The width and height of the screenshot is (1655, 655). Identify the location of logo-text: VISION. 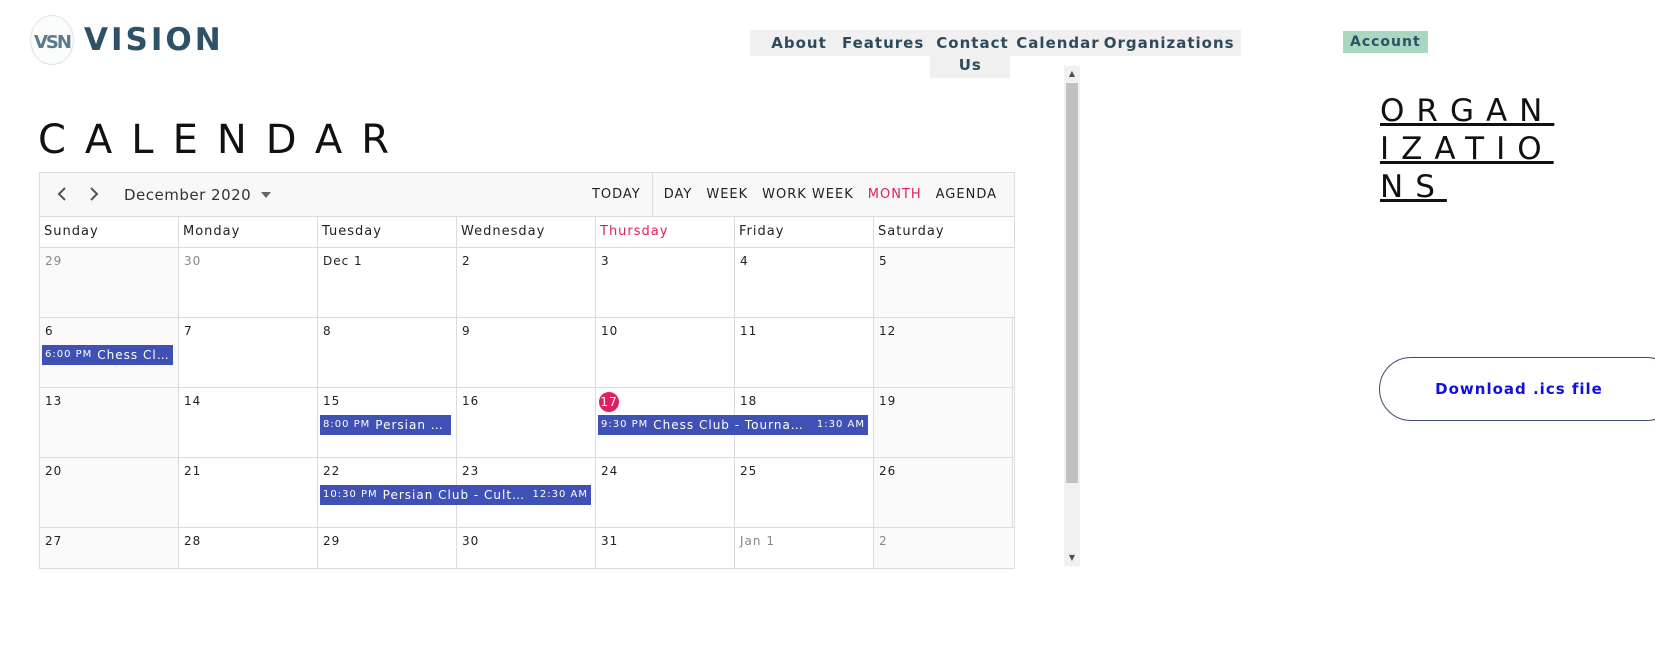
(154, 40).